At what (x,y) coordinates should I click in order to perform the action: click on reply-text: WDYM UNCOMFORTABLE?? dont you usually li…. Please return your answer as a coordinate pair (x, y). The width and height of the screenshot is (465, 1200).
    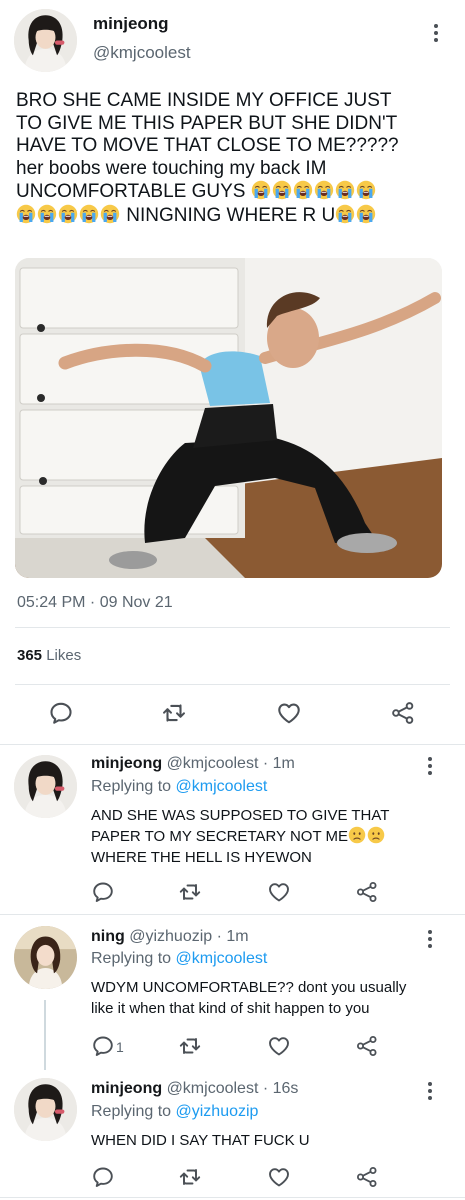
    Looking at the image, I should click on (271, 998).